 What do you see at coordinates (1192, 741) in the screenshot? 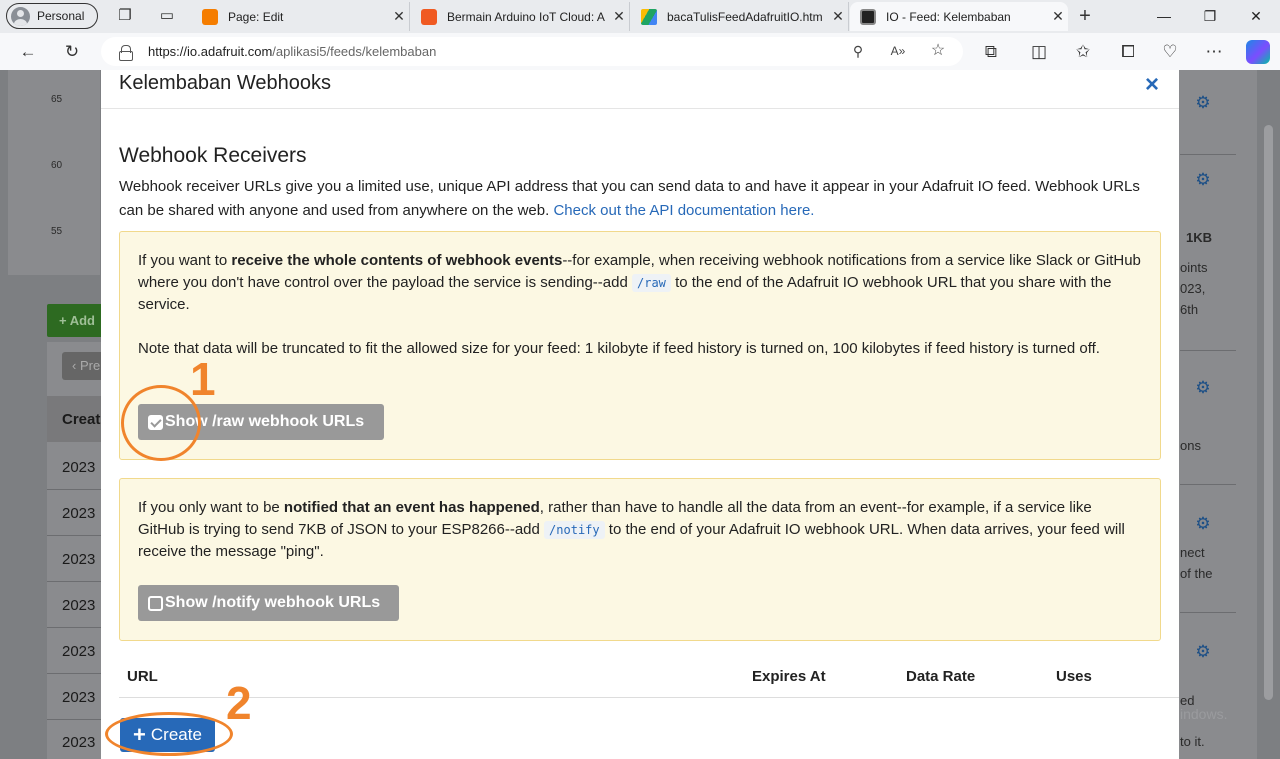
I see `feed-info-text: to it.` at bounding box center [1192, 741].